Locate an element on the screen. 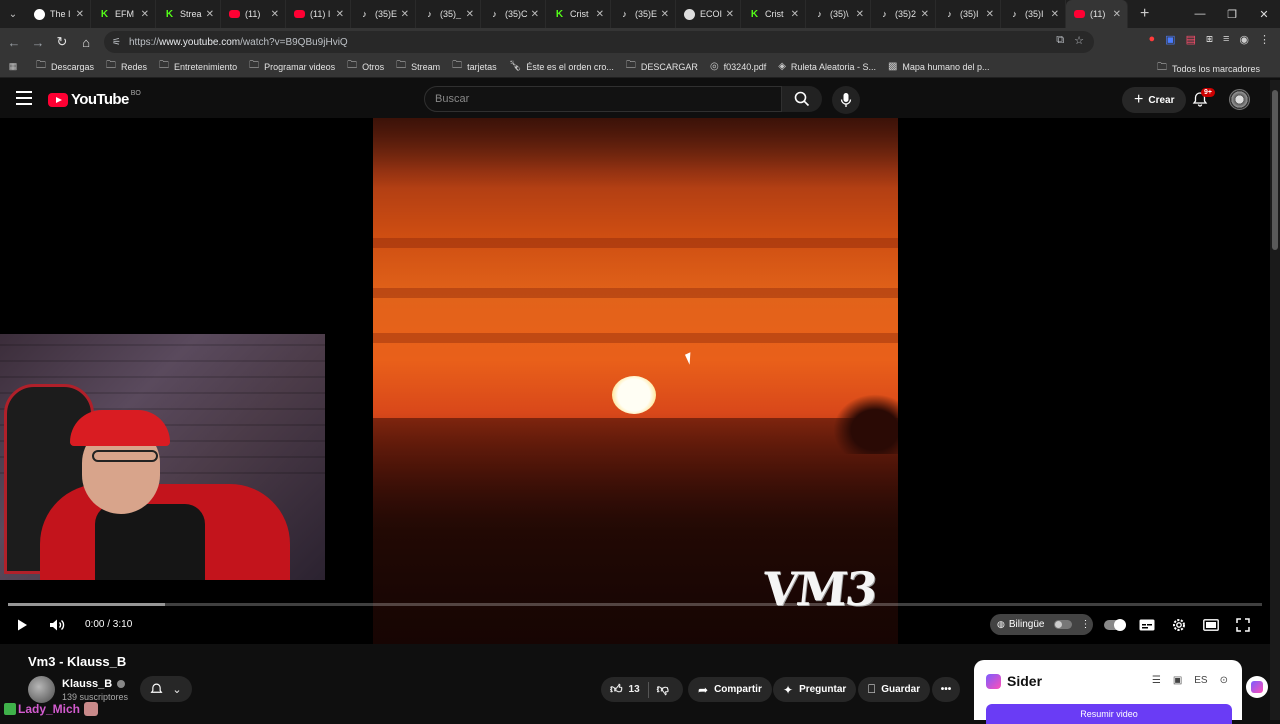  settings-button is located at coordinates (1179, 625).